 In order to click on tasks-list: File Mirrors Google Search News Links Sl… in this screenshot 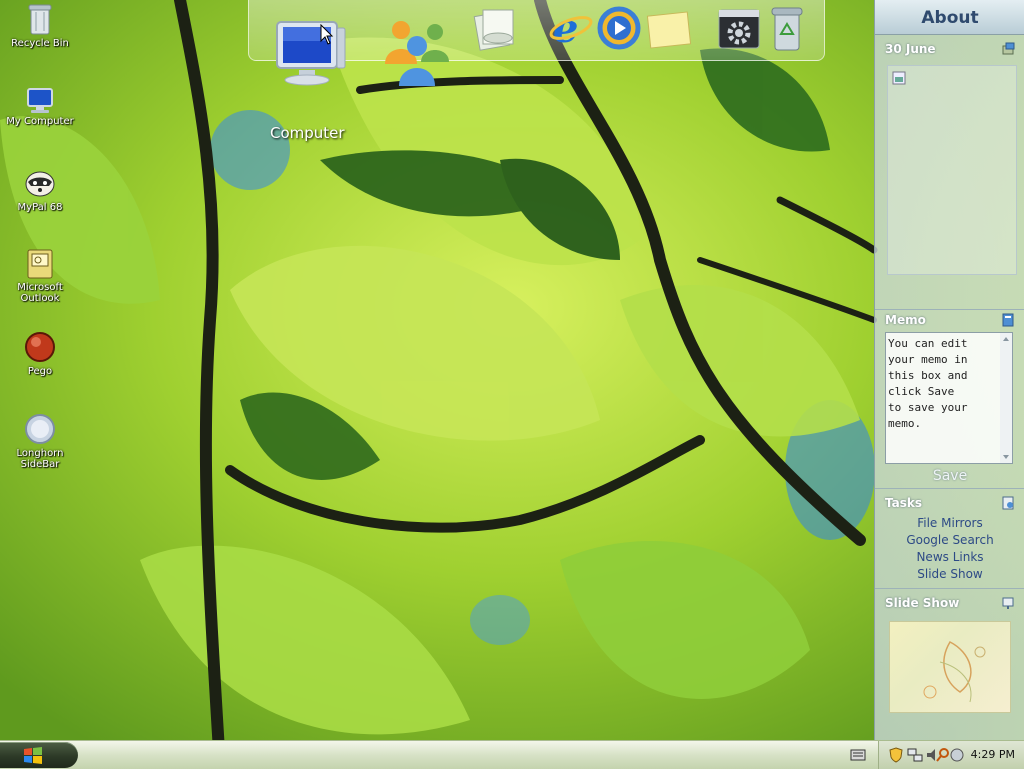, I will do `click(949, 549)`.